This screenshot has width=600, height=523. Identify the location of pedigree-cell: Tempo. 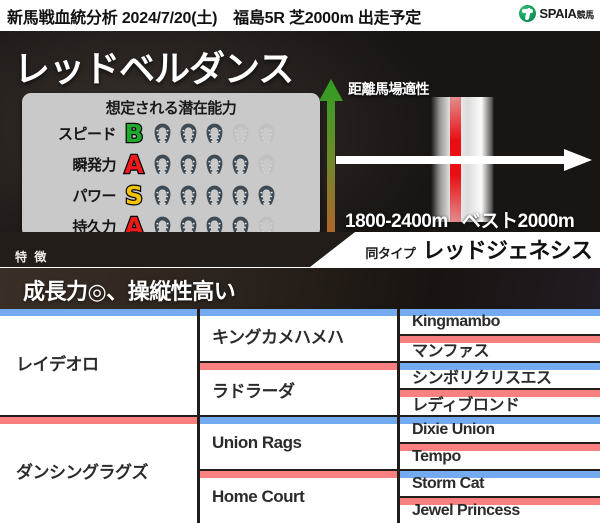
(500, 457).